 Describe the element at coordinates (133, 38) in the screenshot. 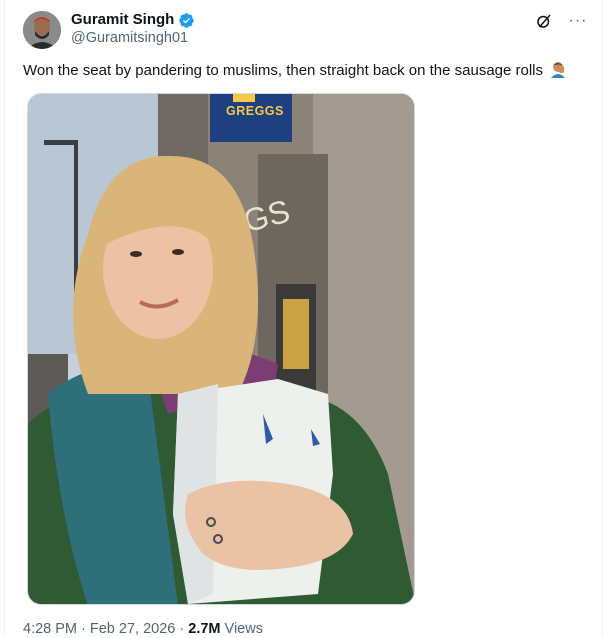

I see `author-handle: @Guramitsingh01` at that location.